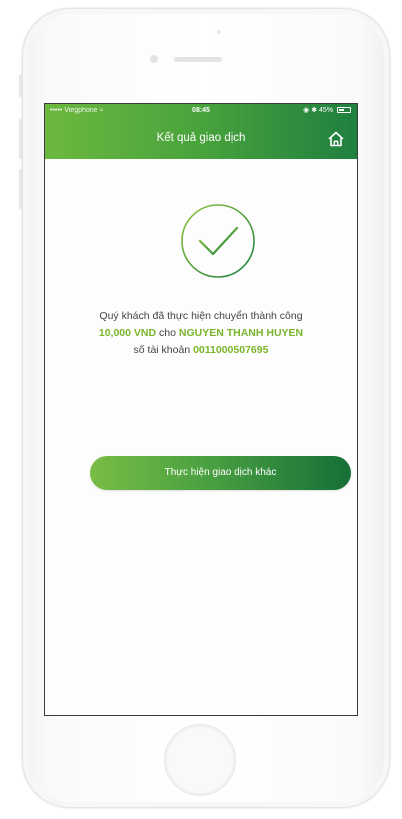  What do you see at coordinates (314, 110) in the screenshot?
I see `bluetooth-icon: ✱` at bounding box center [314, 110].